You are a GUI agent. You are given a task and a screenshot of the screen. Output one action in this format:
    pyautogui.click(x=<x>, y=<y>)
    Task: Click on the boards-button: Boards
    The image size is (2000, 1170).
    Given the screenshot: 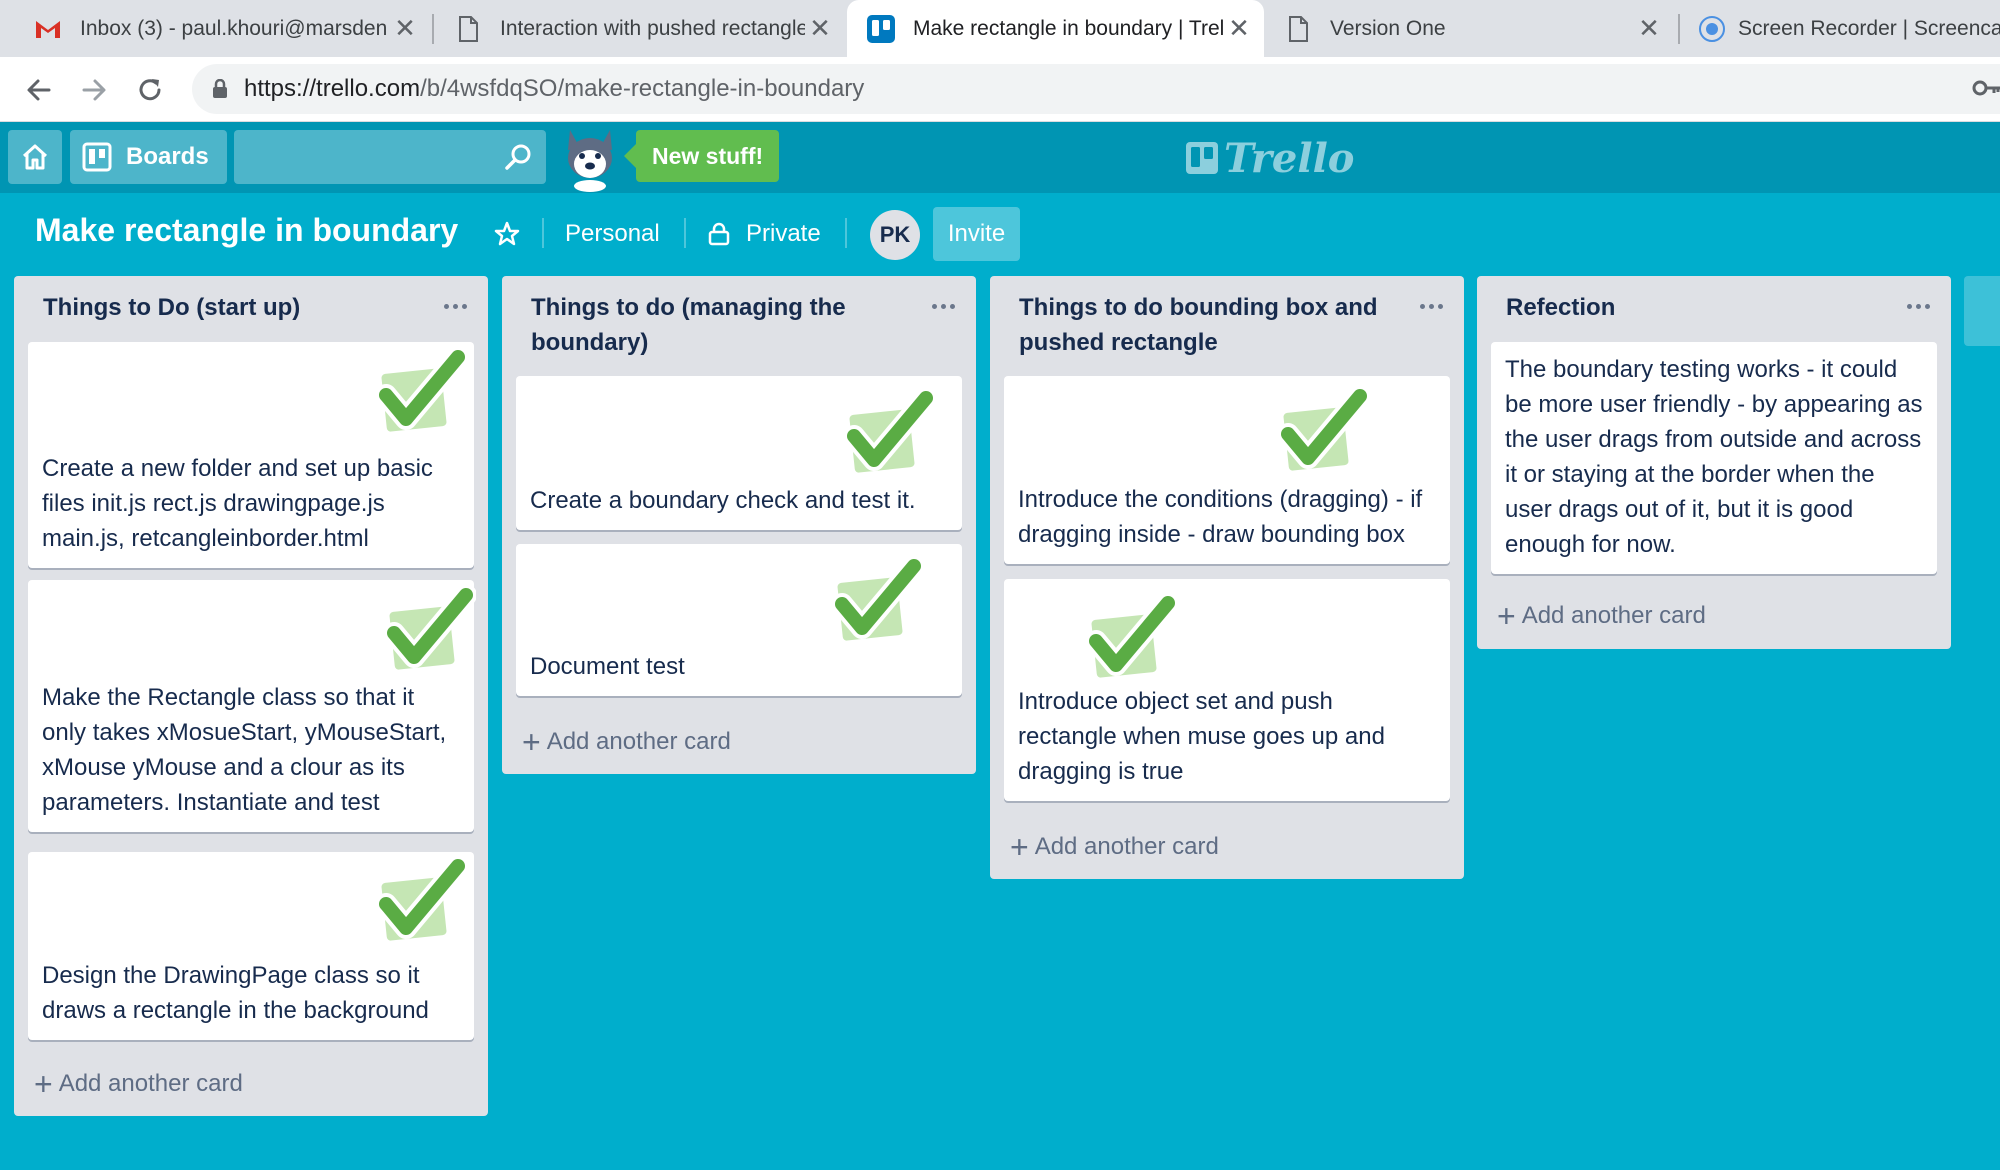 What is the action you would take?
    pyautogui.click(x=148, y=157)
    